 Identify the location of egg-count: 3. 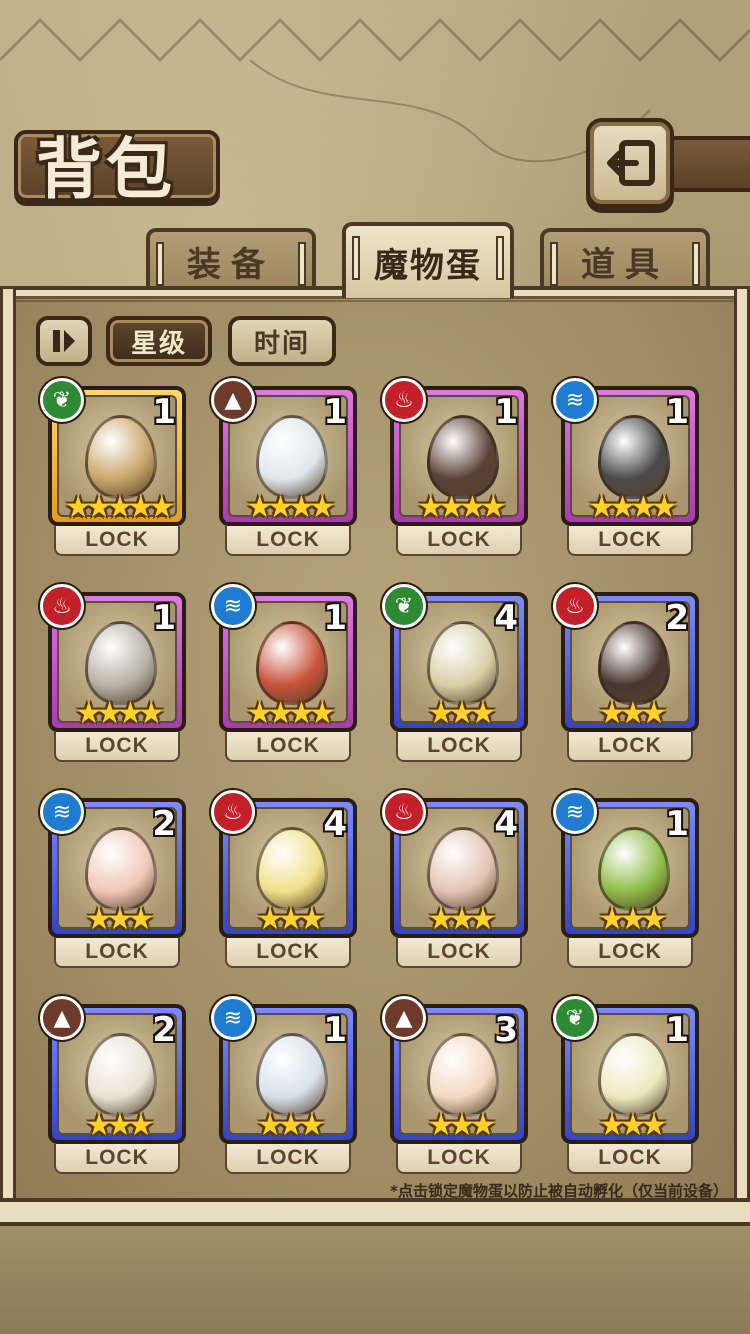
(506, 1030).